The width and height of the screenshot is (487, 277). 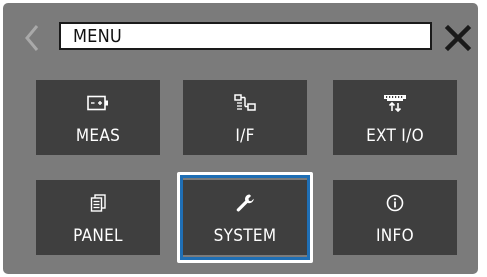 What do you see at coordinates (98, 136) in the screenshot?
I see `meas-label: MEAS` at bounding box center [98, 136].